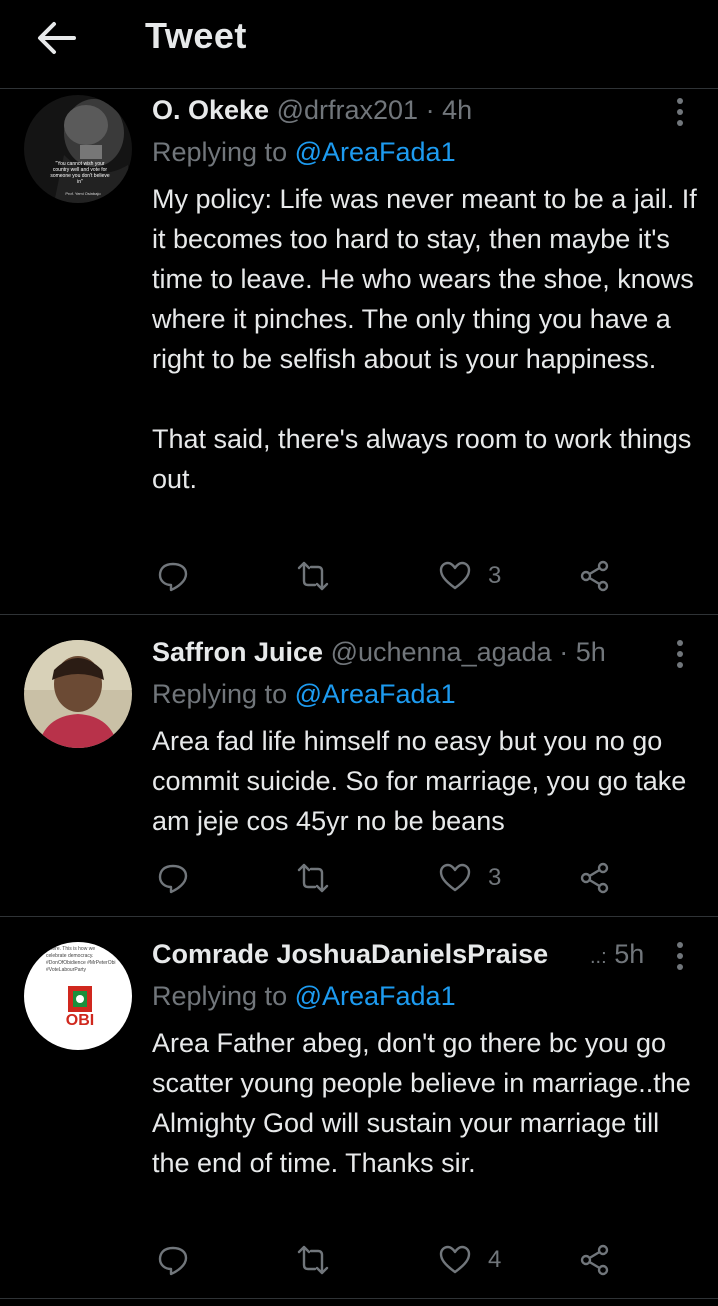  Describe the element at coordinates (196, 35) in the screenshot. I see `page-title: Tweet` at that location.